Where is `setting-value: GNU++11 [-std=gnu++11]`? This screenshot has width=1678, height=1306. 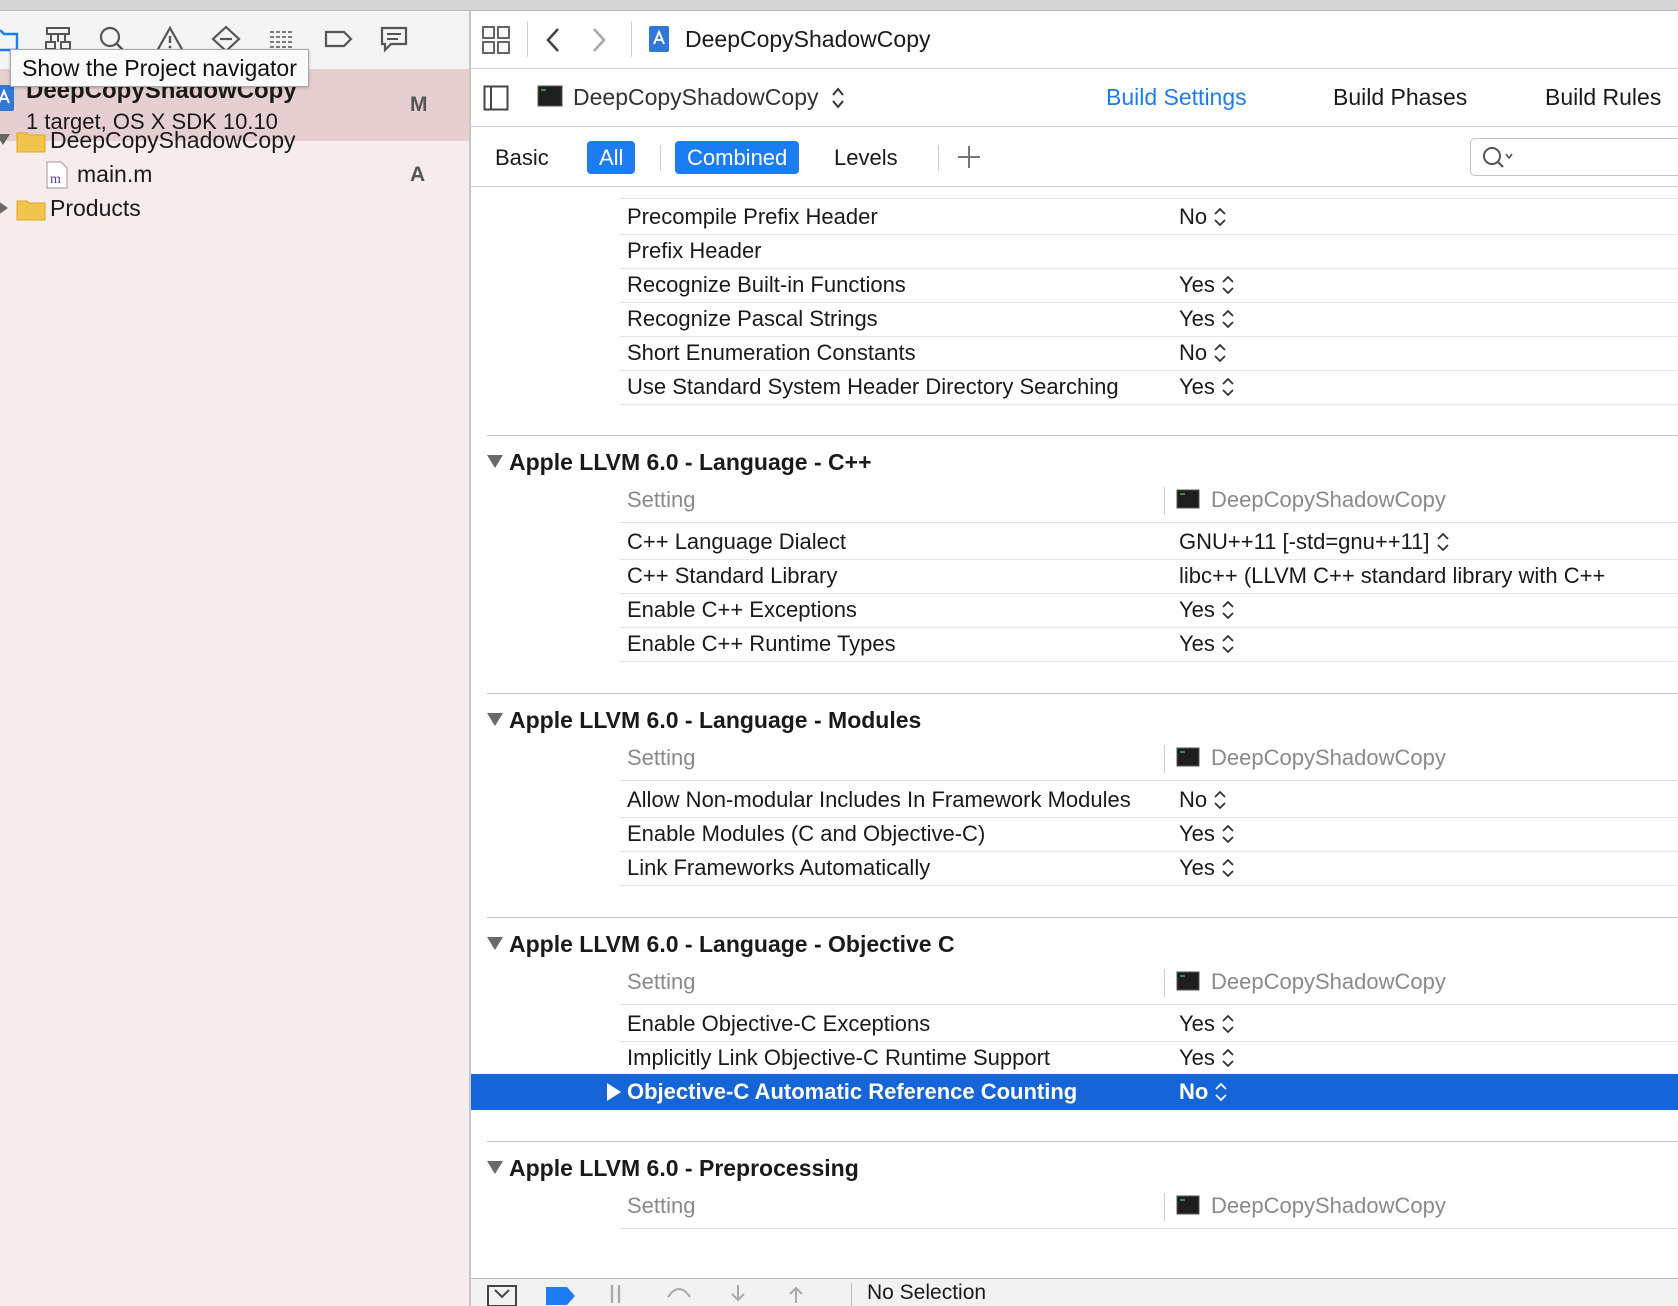 setting-value: GNU++11 [-std=gnu++11] is located at coordinates (1314, 542).